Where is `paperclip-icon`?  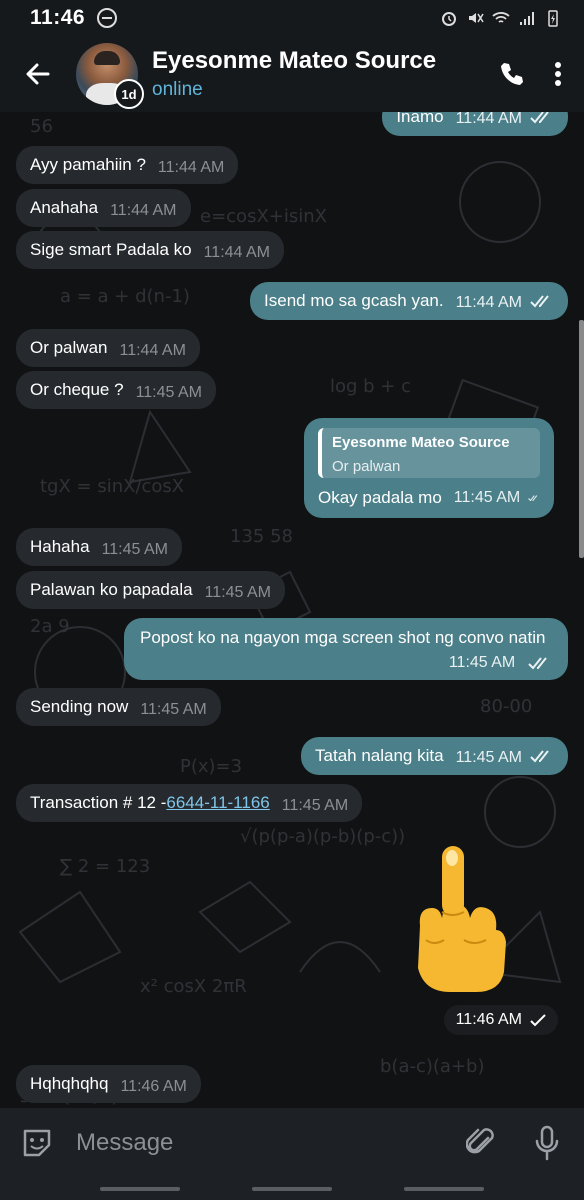
paperclip-icon is located at coordinates (481, 1143).